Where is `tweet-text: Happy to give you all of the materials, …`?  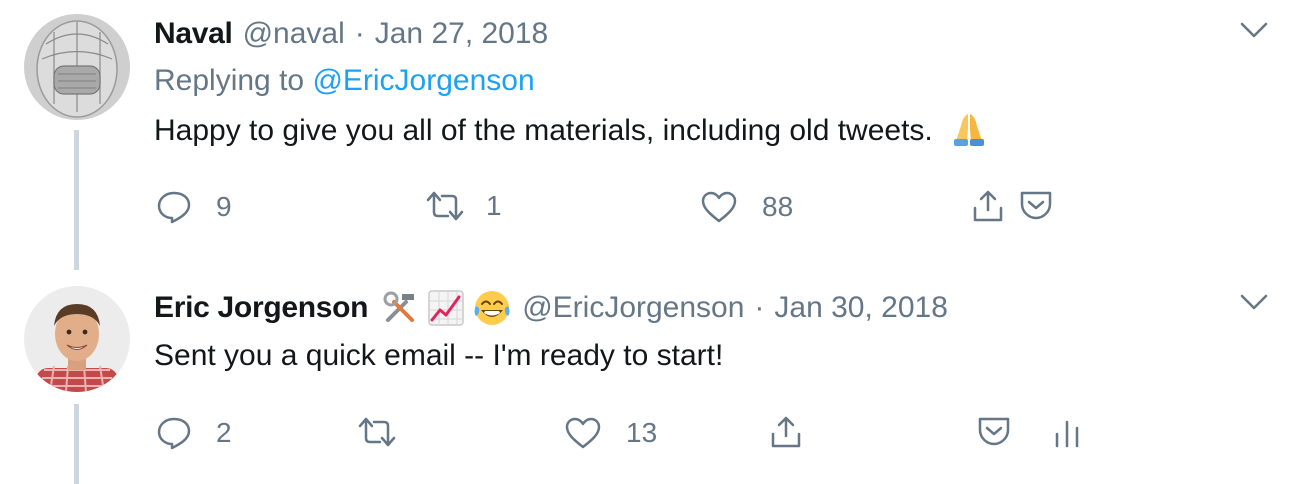 tweet-text: Happy to give you all of the materials, … is located at coordinates (571, 129).